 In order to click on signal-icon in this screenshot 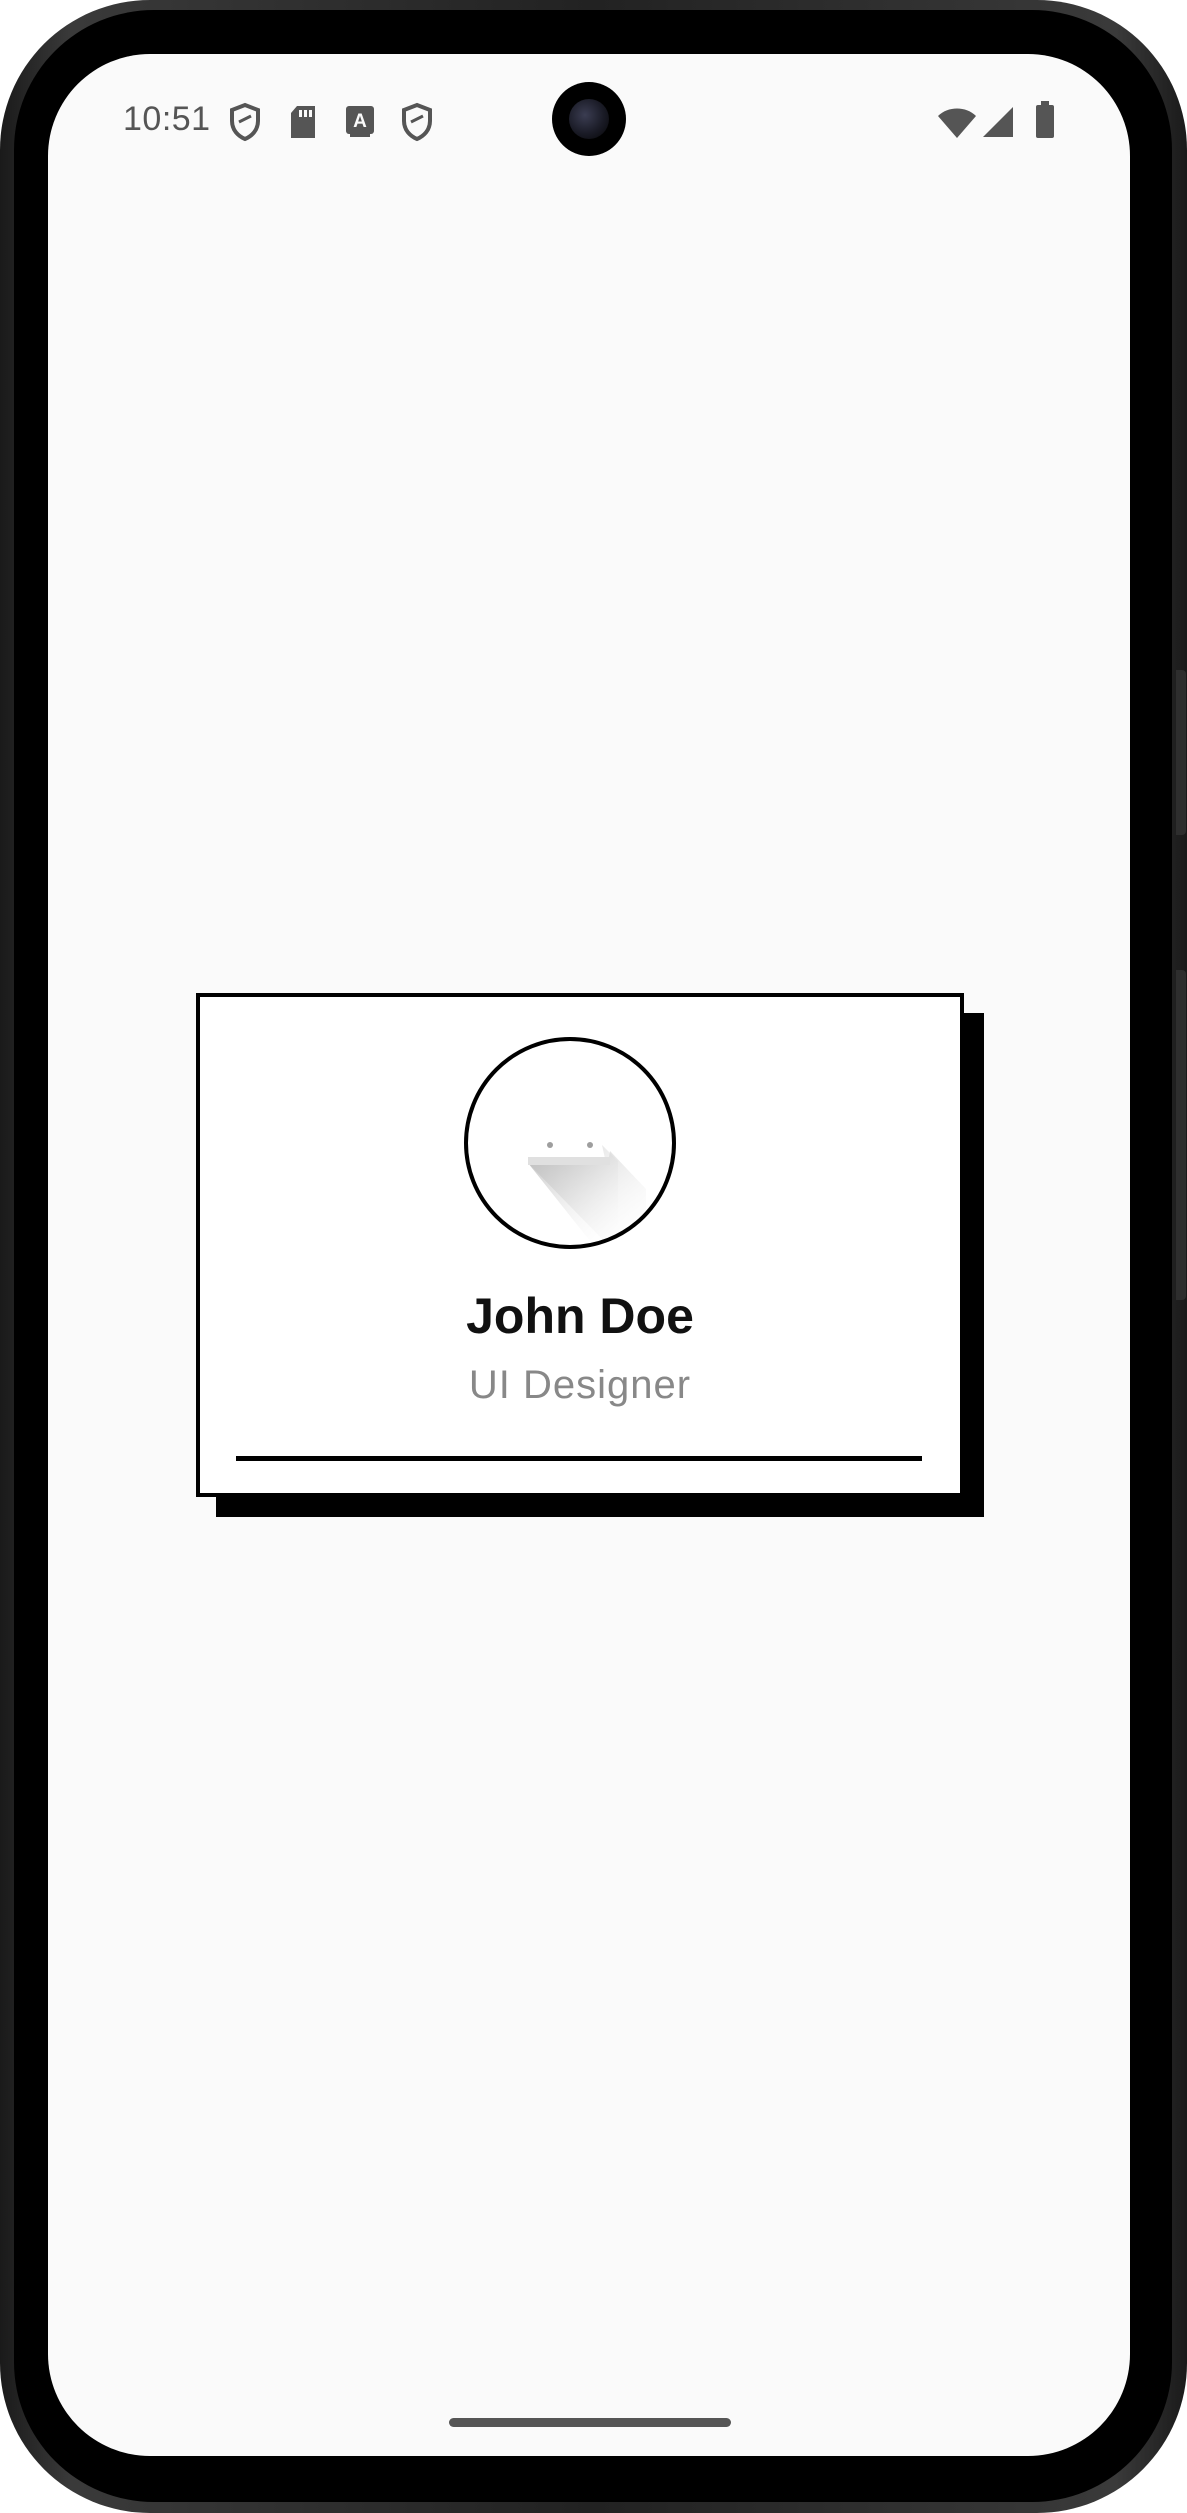, I will do `click(998, 122)`.